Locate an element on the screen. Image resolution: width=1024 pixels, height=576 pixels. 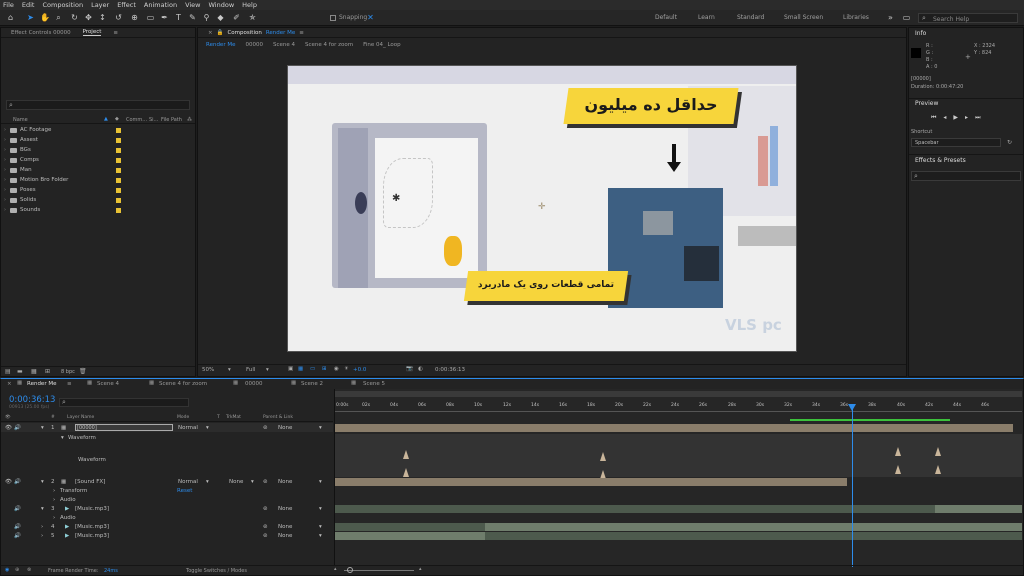
playhead-handle is located at coordinates (852, 407).